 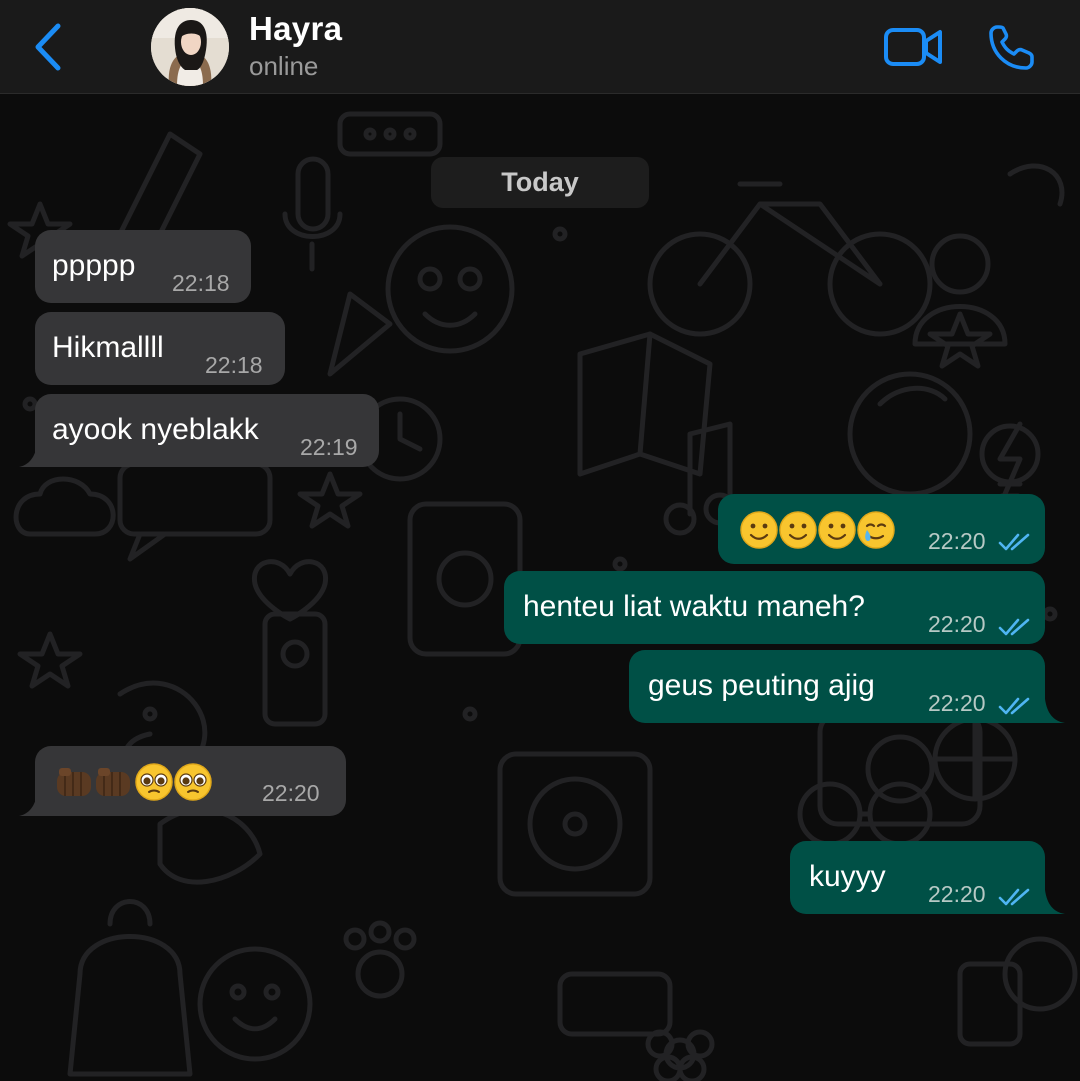 What do you see at coordinates (284, 66) in the screenshot?
I see `contact-status: online` at bounding box center [284, 66].